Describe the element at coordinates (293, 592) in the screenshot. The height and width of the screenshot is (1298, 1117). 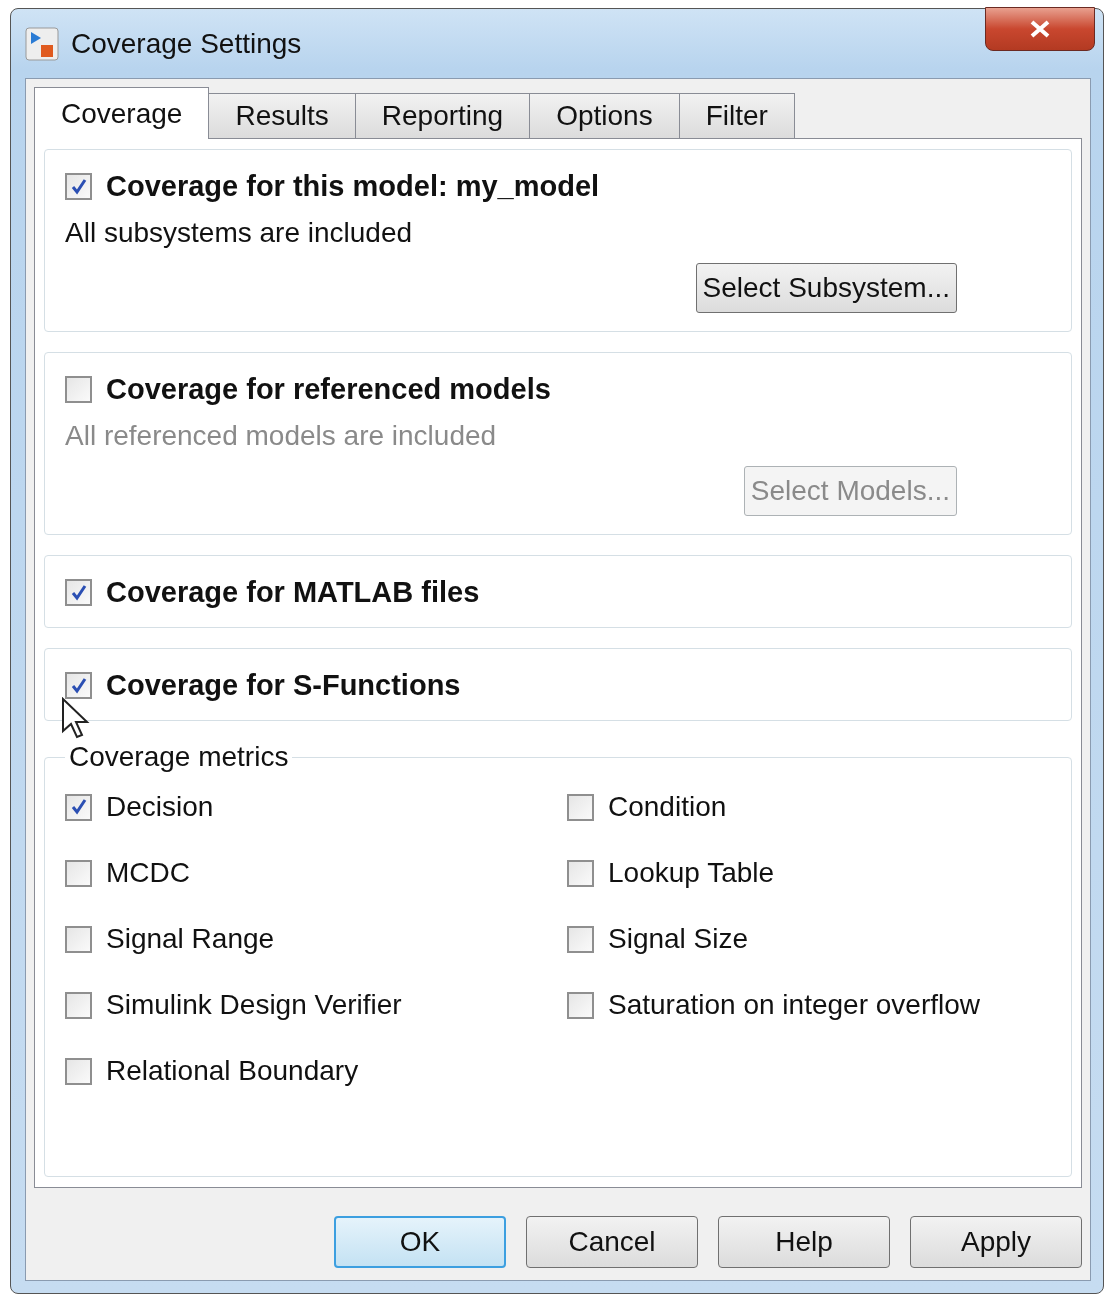
I see `section-title: Coverage for MATLAB files` at that location.